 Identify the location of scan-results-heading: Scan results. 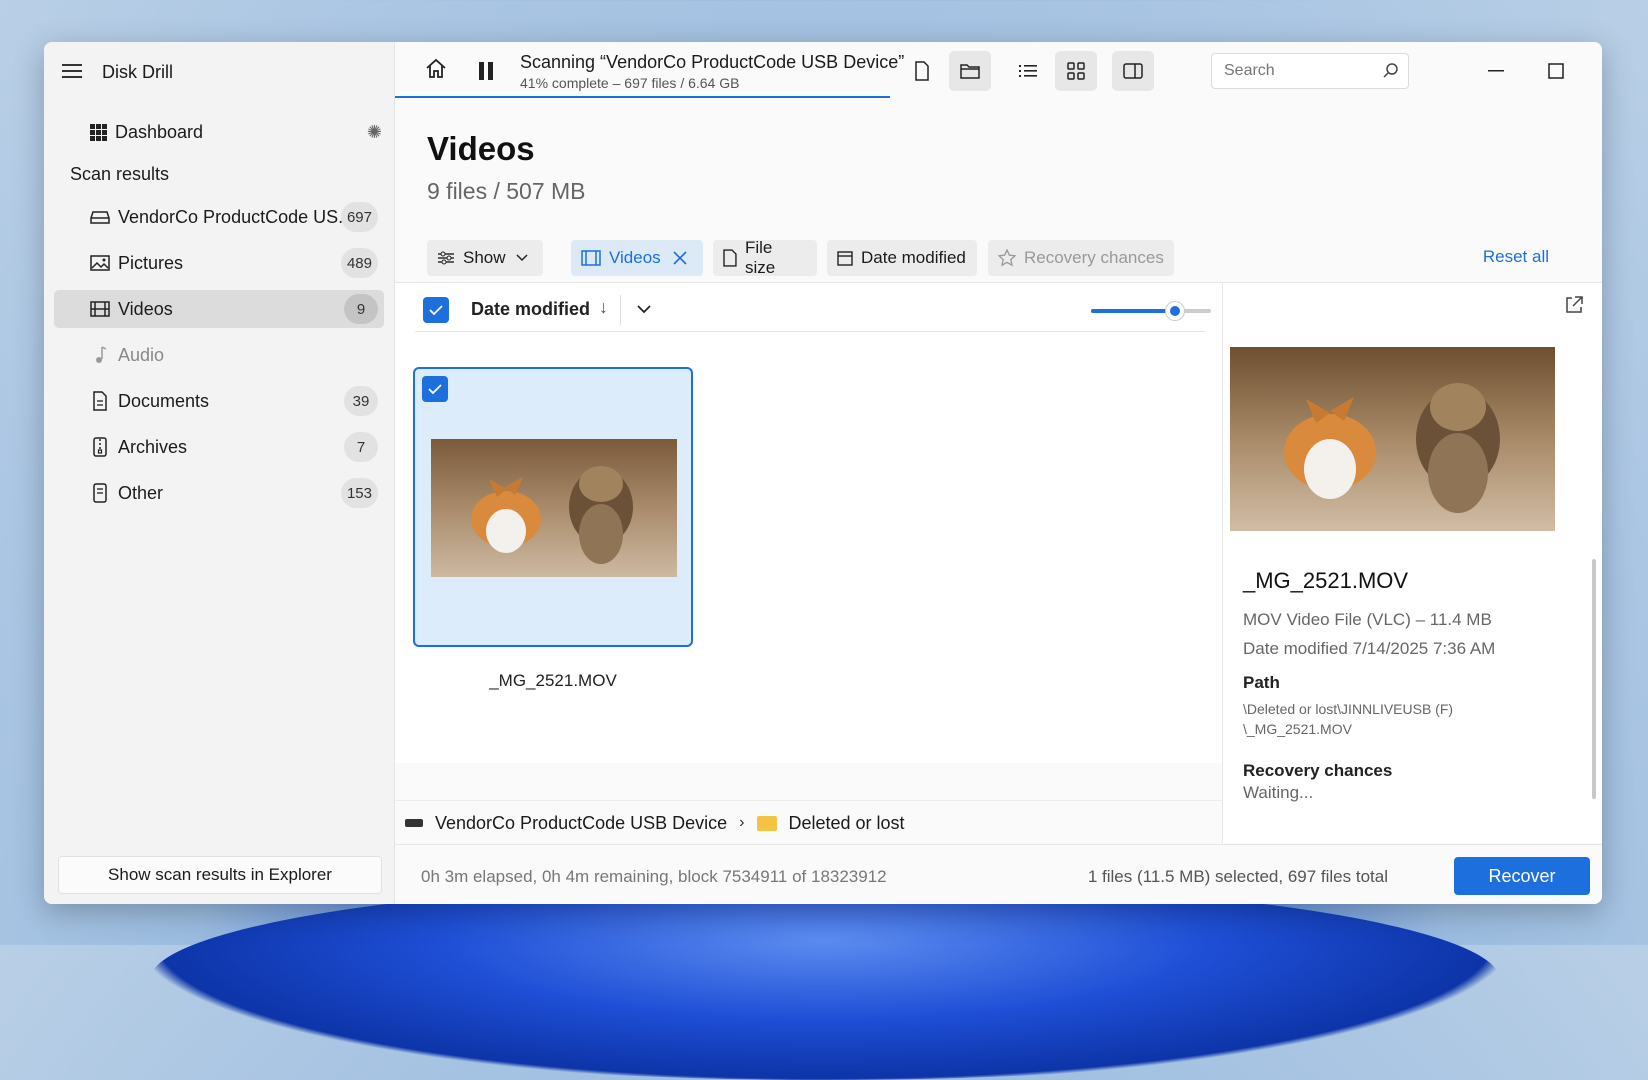
(120, 174).